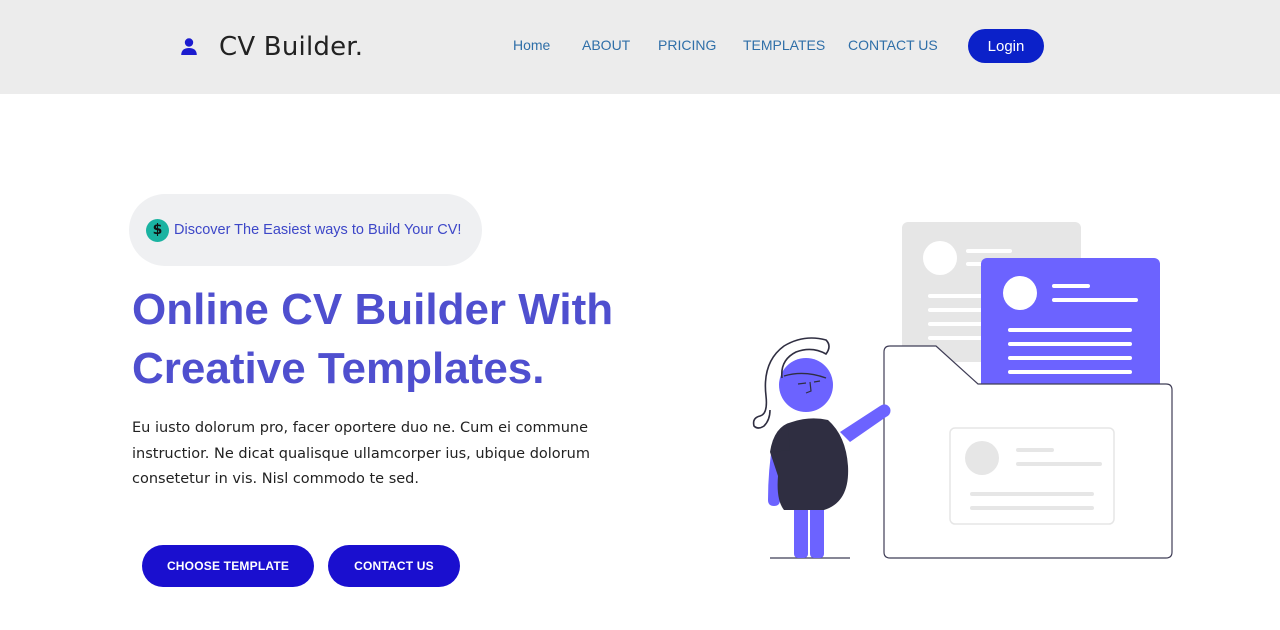 Image resolution: width=1280 pixels, height=630 pixels. What do you see at coordinates (291, 47) in the screenshot?
I see `brand-name: CV Builder.` at bounding box center [291, 47].